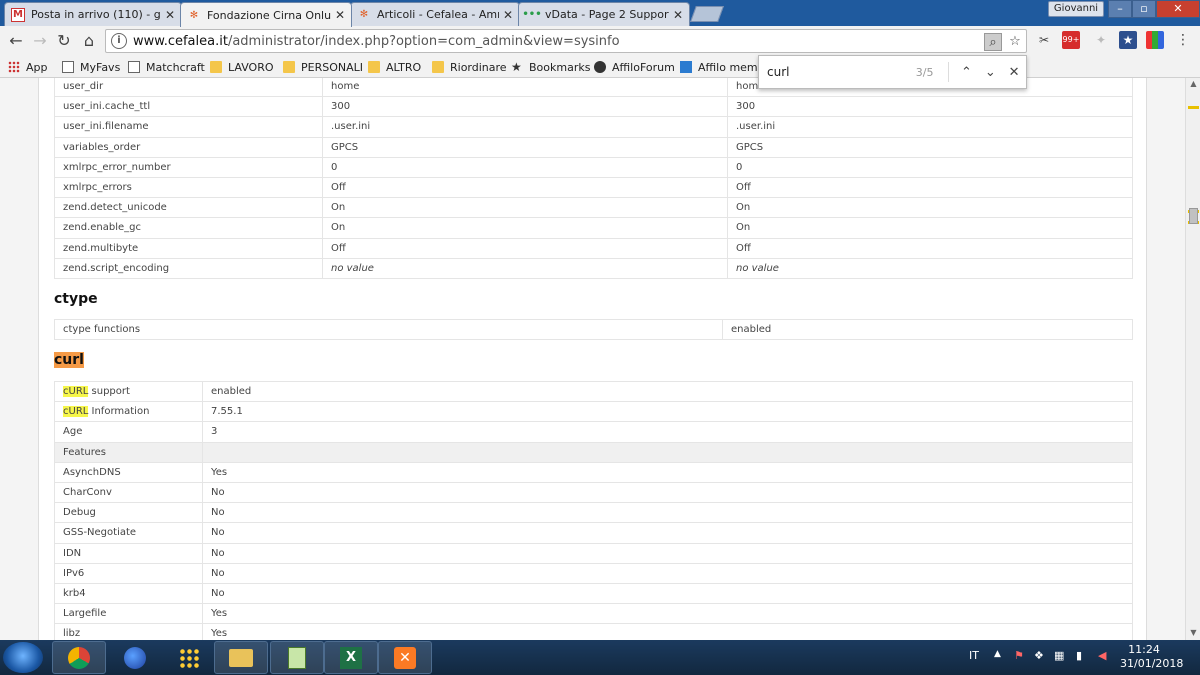 The height and width of the screenshot is (675, 1200). What do you see at coordinates (593, 107) in the screenshot?
I see `table-row: user_ini.cache_ttl 300 300` at bounding box center [593, 107].